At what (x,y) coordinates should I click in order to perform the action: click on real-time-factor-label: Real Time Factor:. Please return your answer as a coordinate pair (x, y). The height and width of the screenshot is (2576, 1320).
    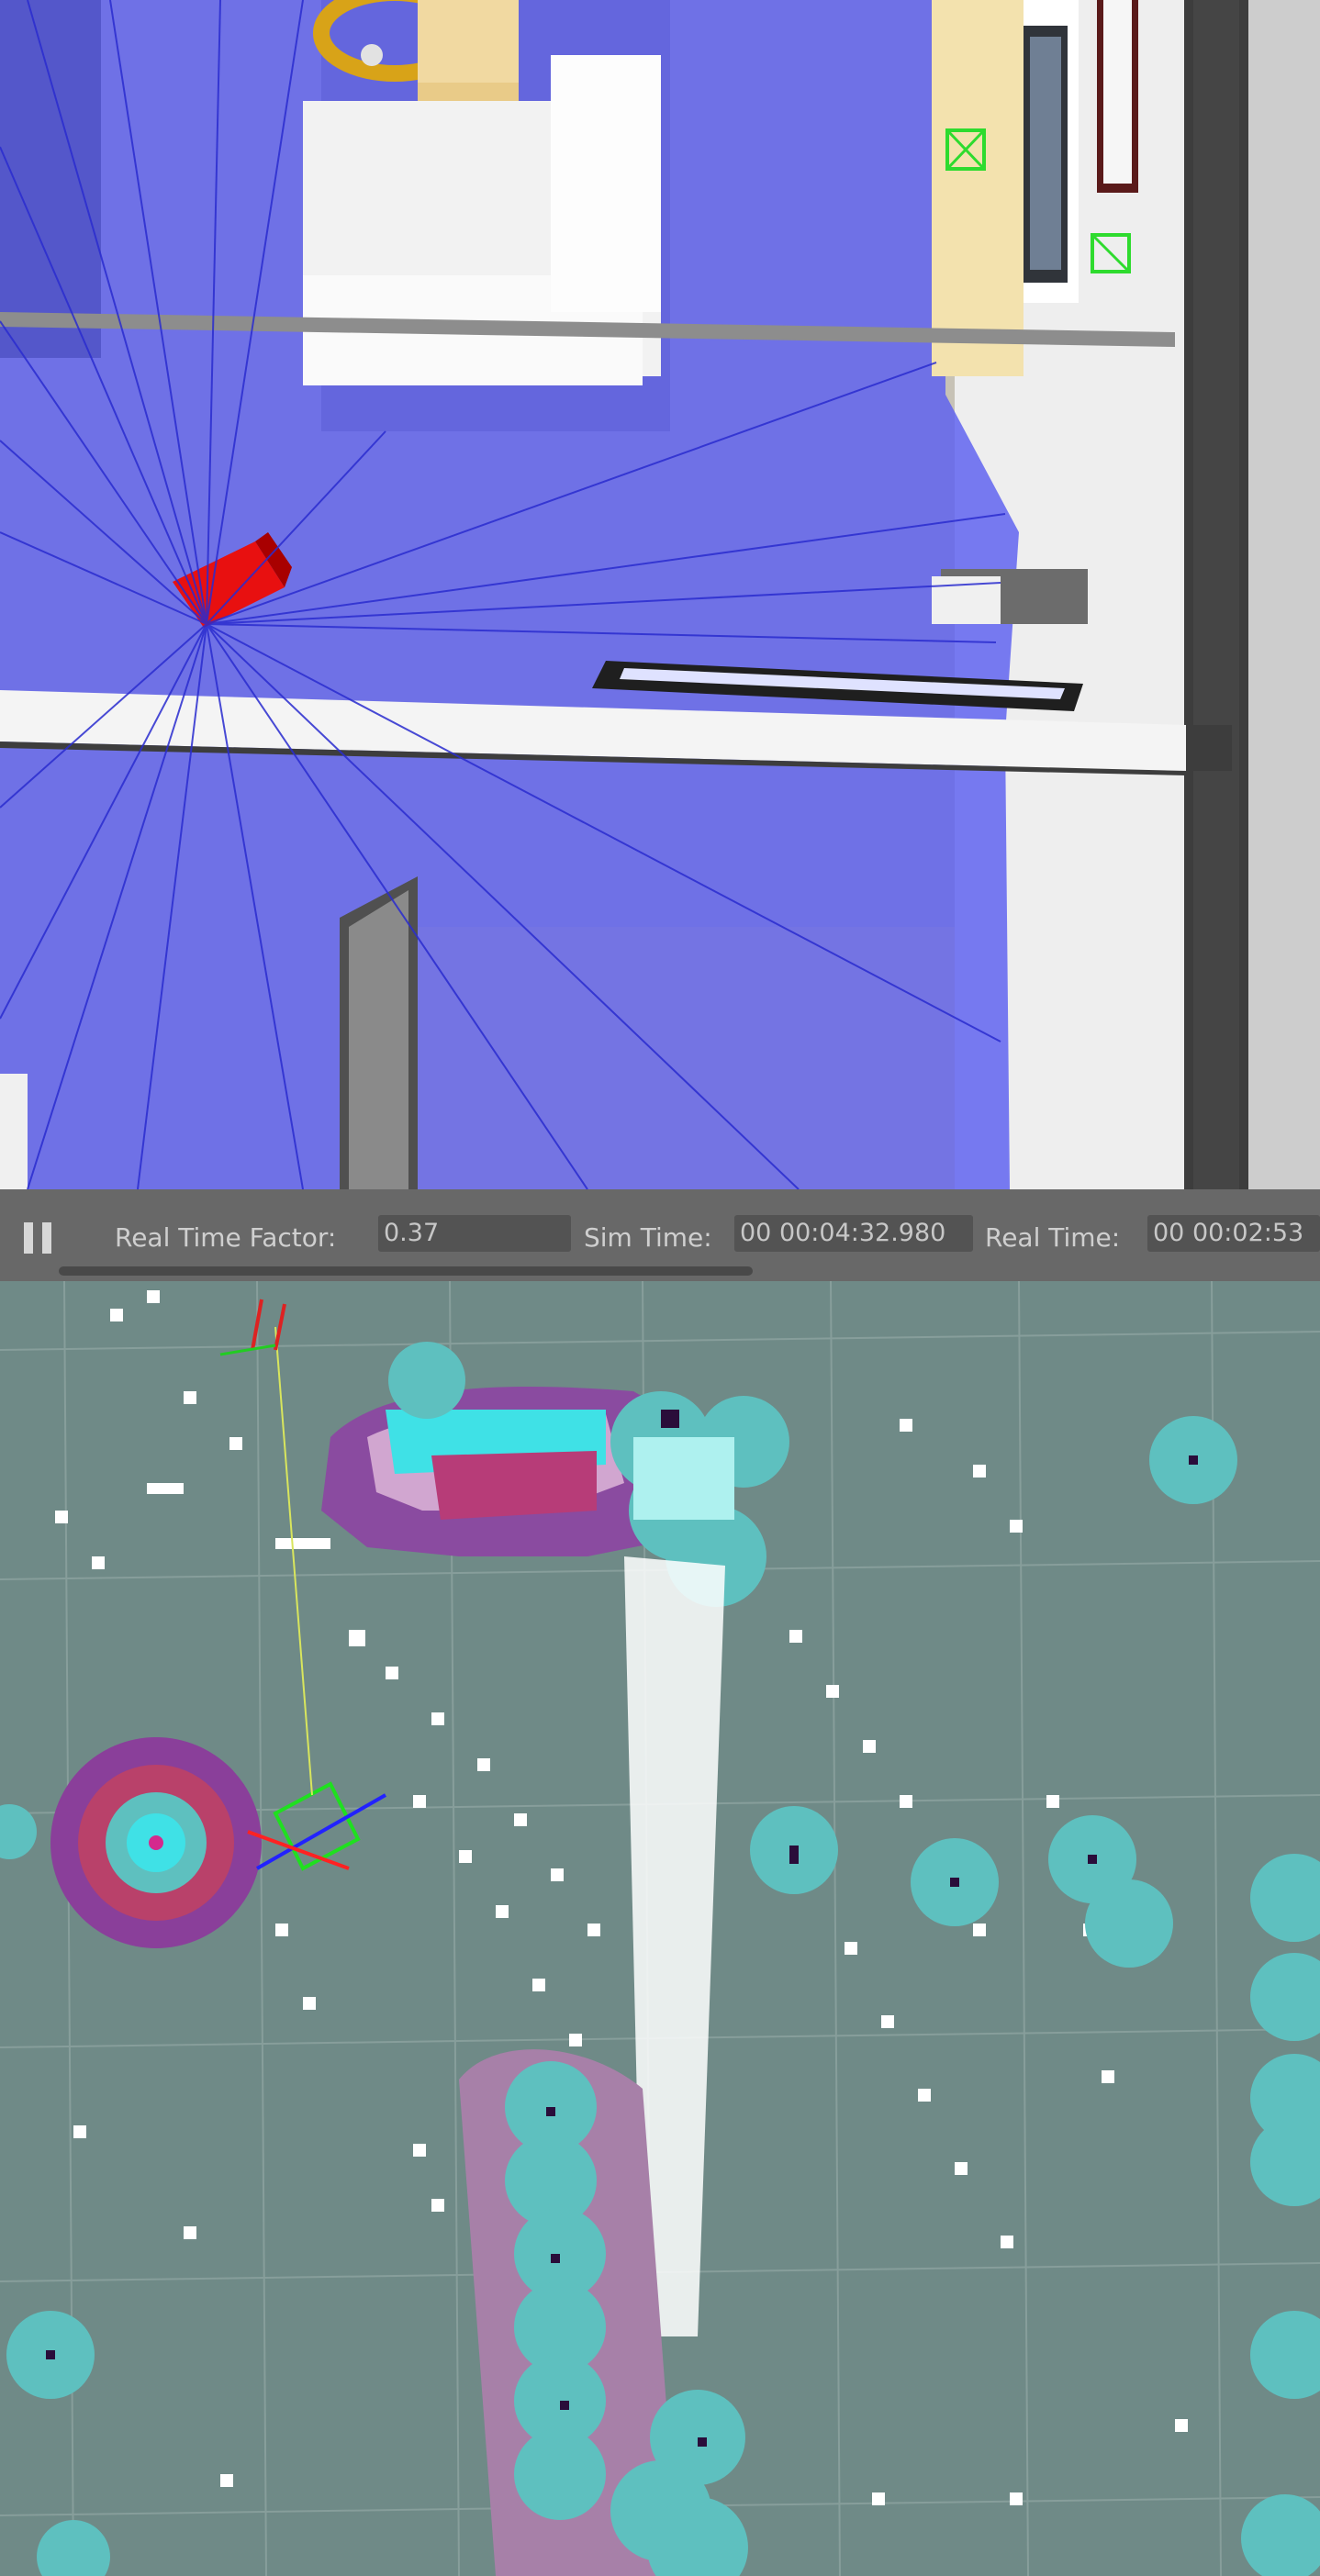
    Looking at the image, I should click on (226, 1237).